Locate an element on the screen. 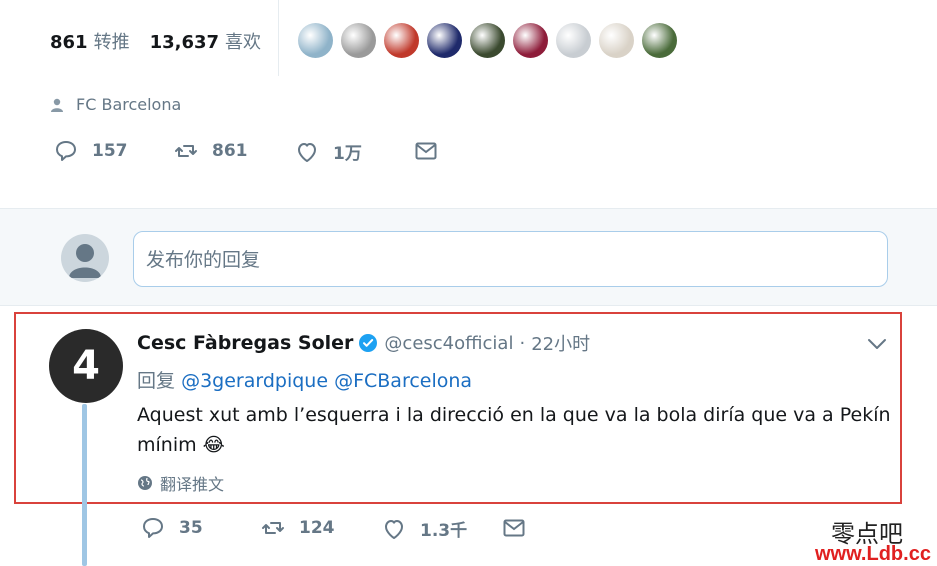 This screenshot has width=937, height=566. author-handle: @cesc4official is located at coordinates (448, 343).